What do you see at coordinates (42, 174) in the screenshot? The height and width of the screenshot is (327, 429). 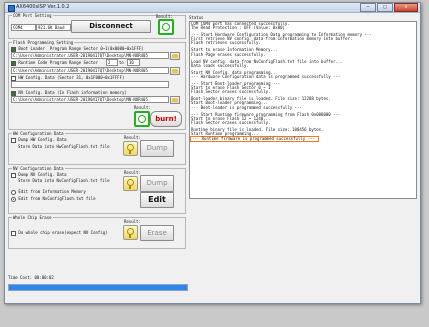 I see `nv-dump-label: Dump NV Config. Data` at bounding box center [42, 174].